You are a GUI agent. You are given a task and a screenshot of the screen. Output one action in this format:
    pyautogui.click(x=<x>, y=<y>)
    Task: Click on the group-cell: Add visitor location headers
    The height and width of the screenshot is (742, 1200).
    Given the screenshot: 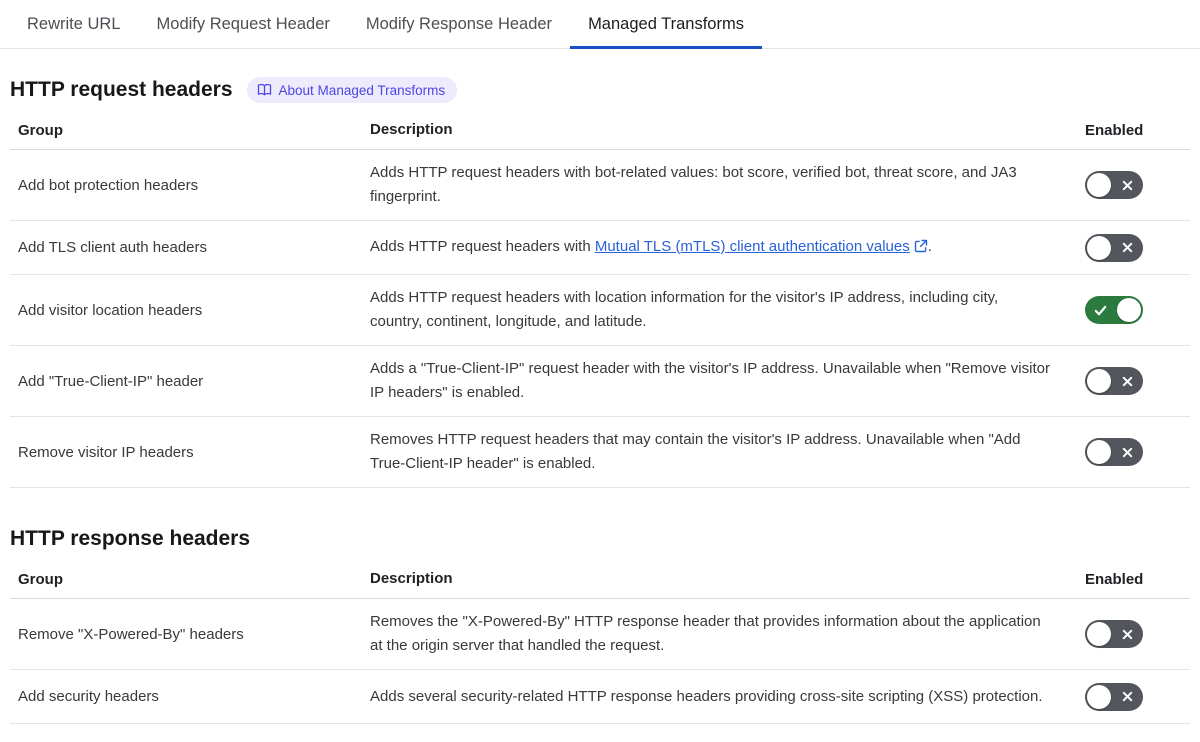 What is the action you would take?
    pyautogui.click(x=110, y=310)
    